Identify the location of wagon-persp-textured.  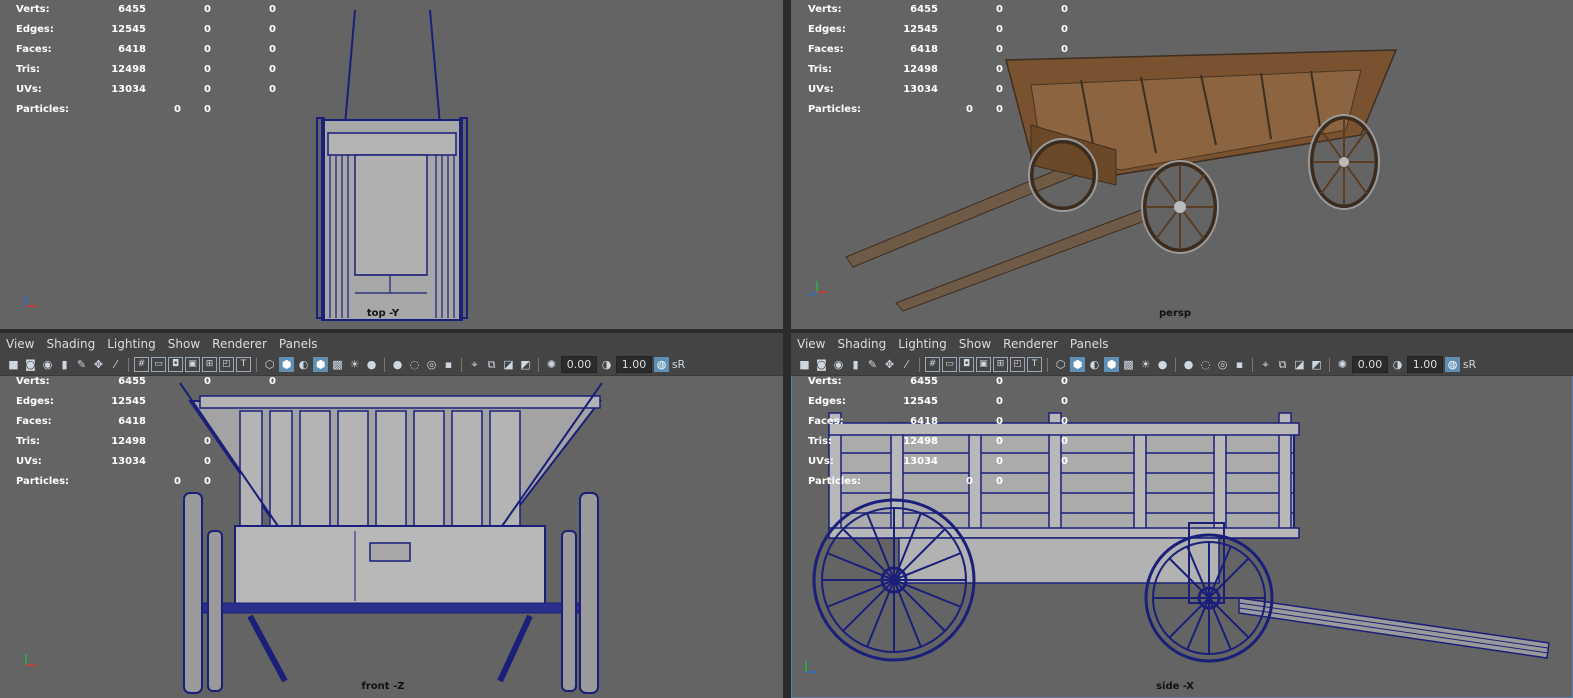
(1121, 177).